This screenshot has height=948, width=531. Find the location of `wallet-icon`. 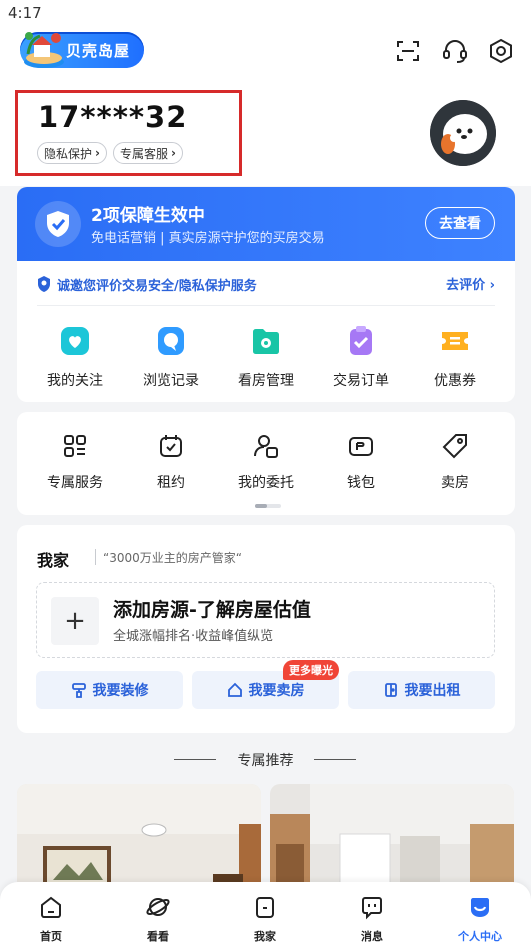

wallet-icon is located at coordinates (361, 446).